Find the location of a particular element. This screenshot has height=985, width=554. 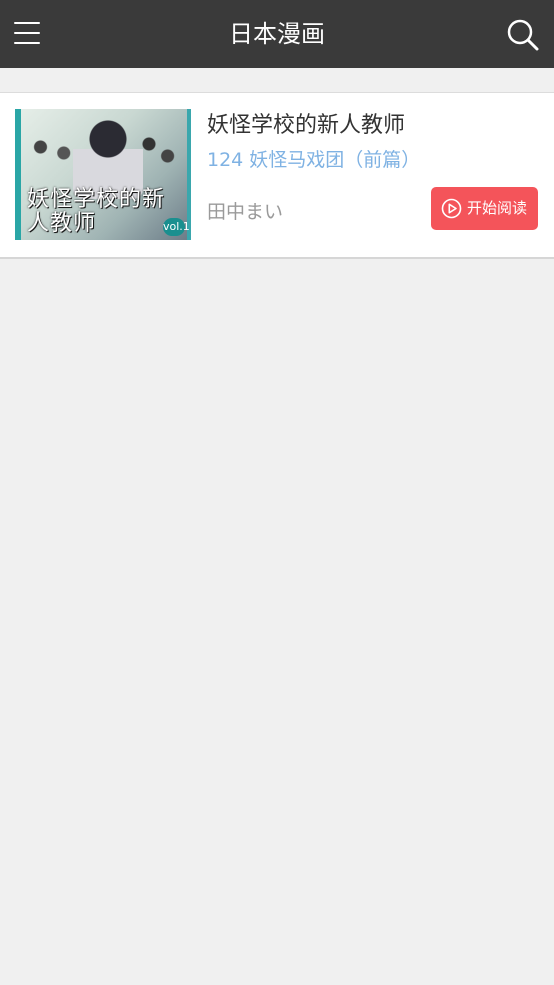

latest-chapter: 124 妖怪马戏团（前篇） is located at coordinates (313, 160).